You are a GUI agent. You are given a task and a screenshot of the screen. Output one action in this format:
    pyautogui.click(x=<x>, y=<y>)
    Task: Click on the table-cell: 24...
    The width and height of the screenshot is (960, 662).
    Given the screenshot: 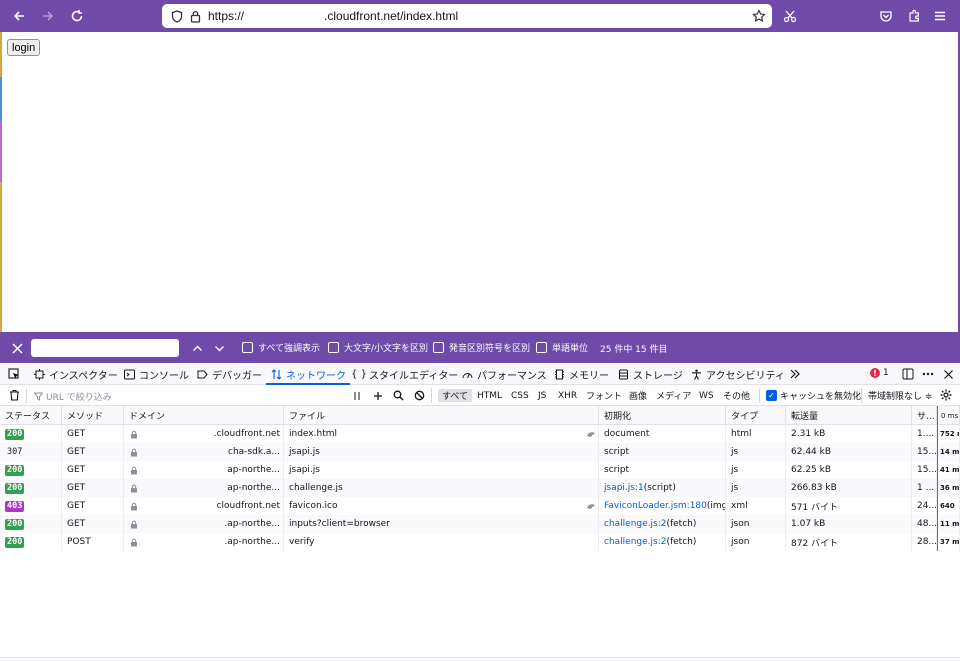 What is the action you would take?
    pyautogui.click(x=924, y=506)
    